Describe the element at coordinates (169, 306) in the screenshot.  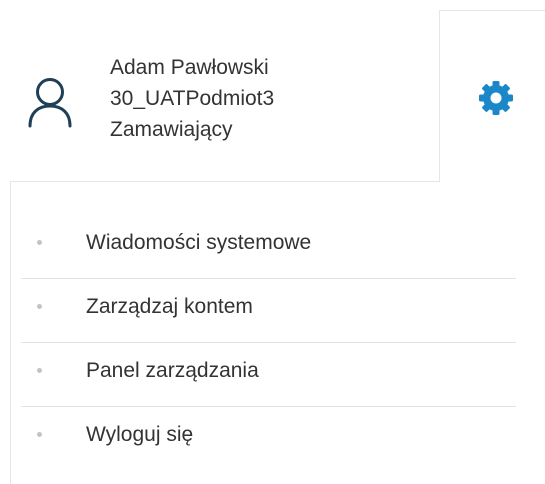
I see `menu-item-label: Zarządzaj kontem` at that location.